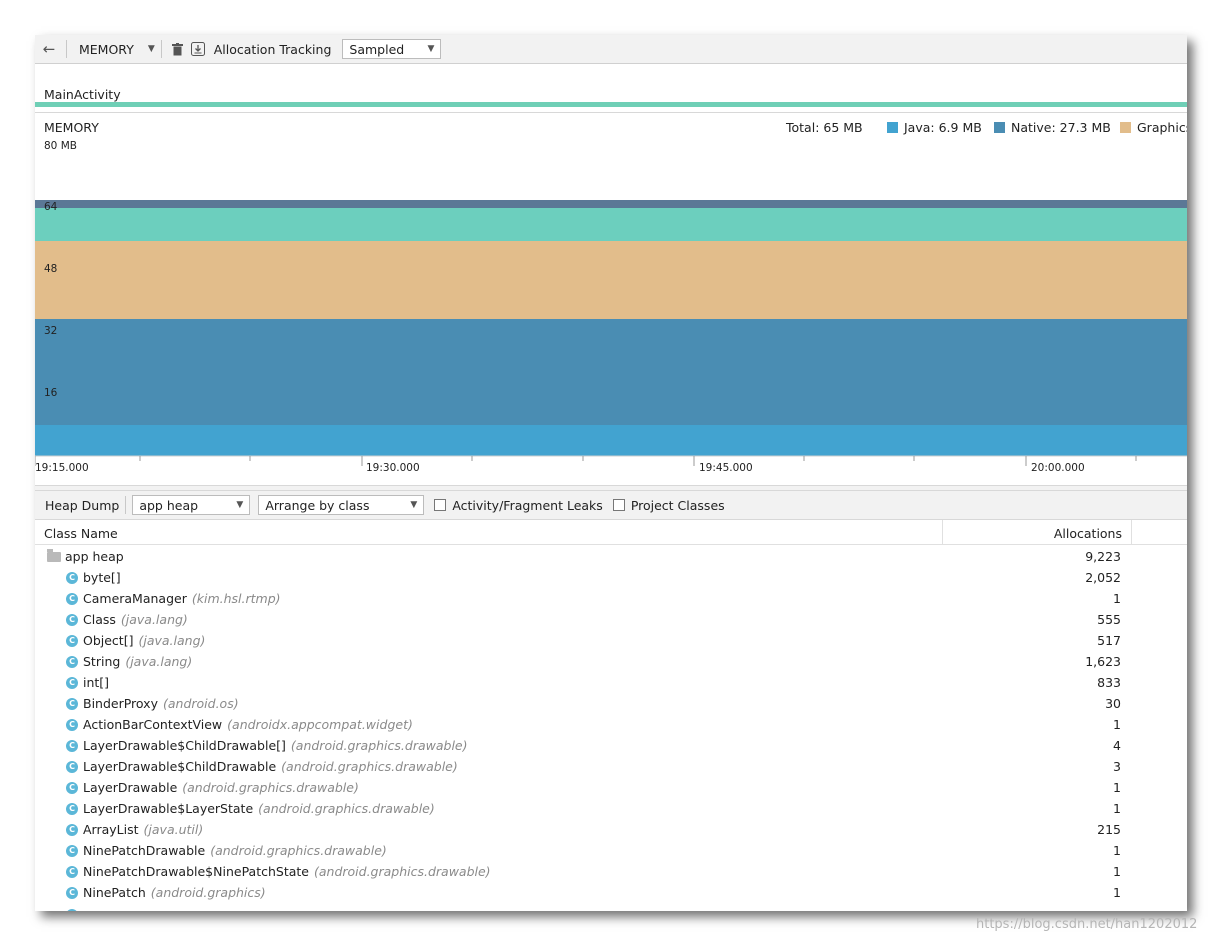 The width and height of the screenshot is (1222, 946). I want to click on heap-dump-label: Heap Dump, so click(82, 505).